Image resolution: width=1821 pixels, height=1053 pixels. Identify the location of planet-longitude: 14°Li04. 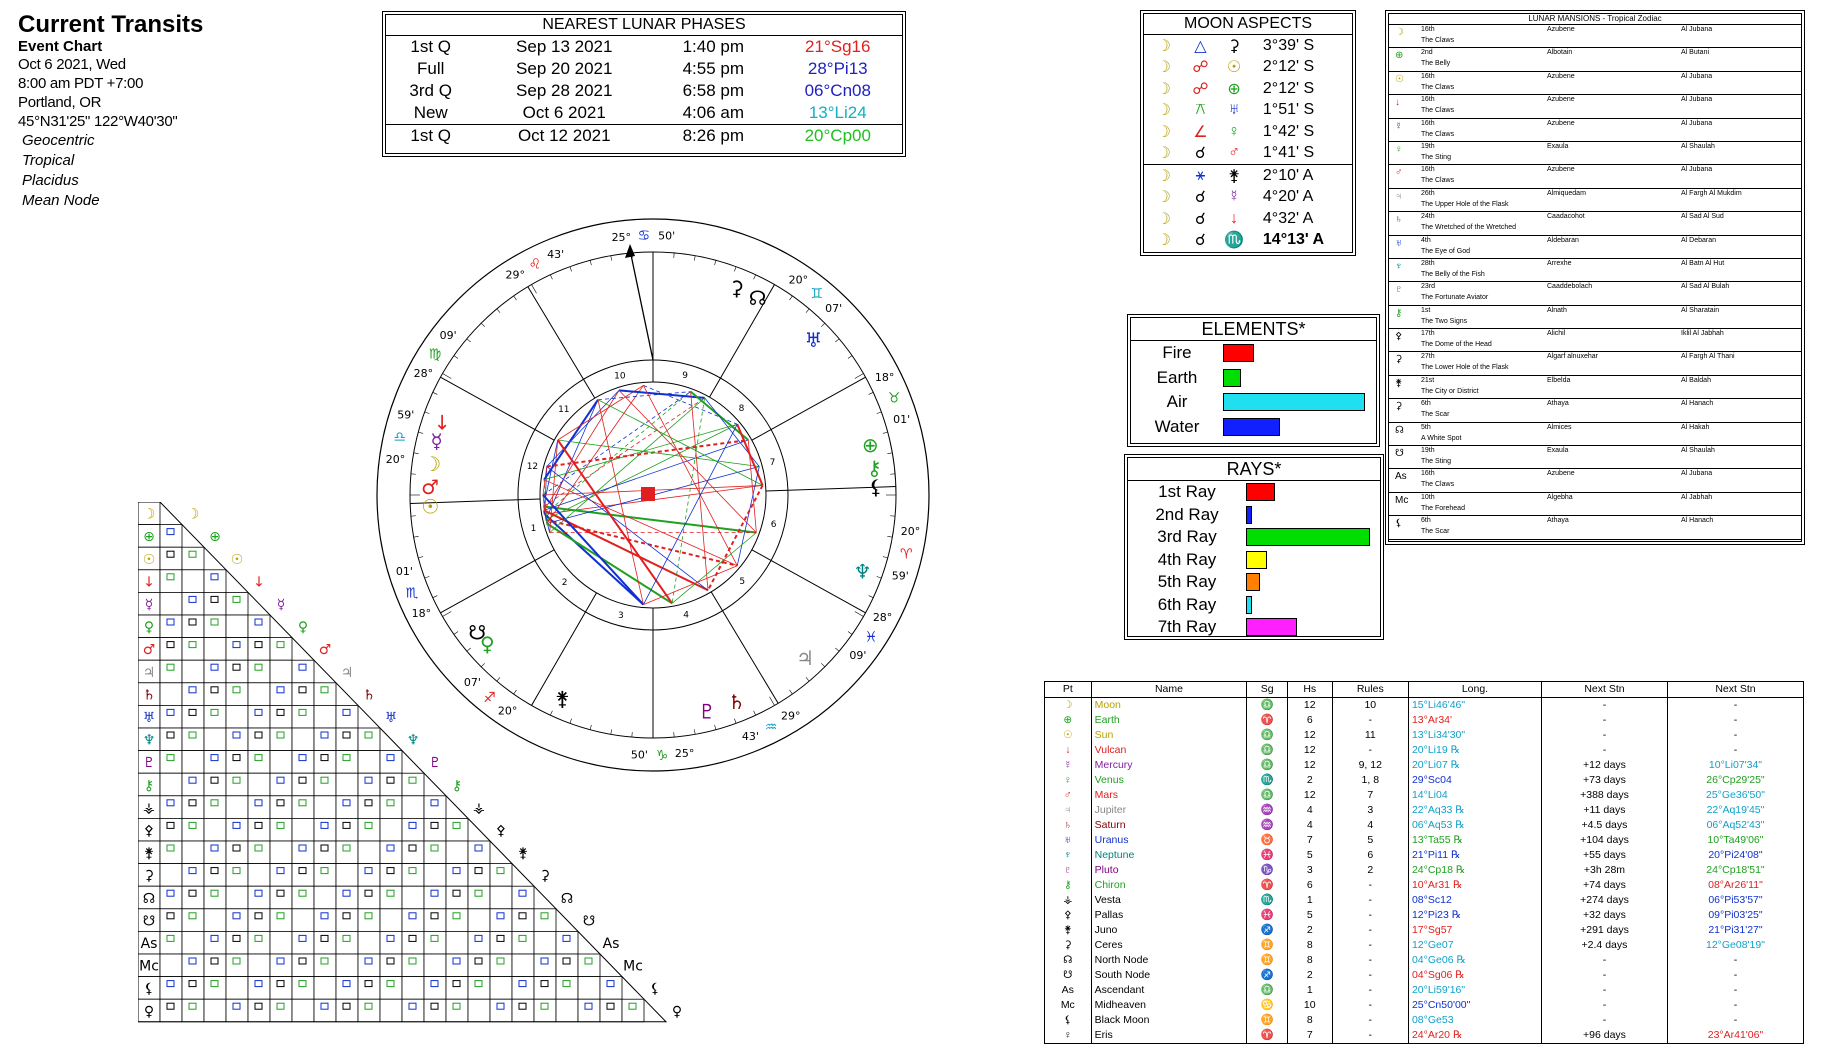
(1474, 795).